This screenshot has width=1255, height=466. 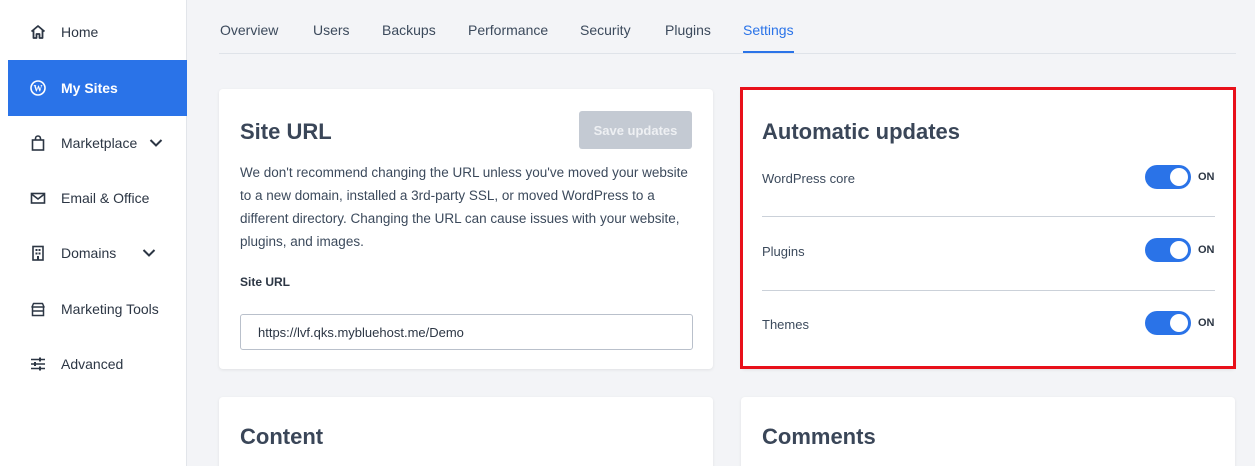 I want to click on shopping-bag-icon, so click(x=38, y=143).